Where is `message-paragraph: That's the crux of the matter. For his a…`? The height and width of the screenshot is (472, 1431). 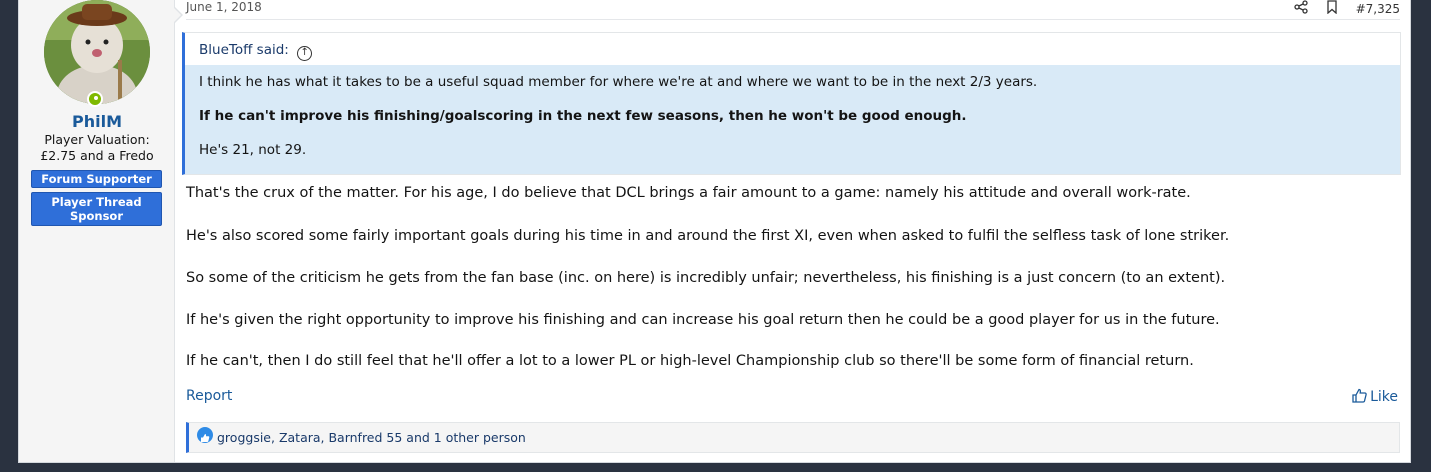 message-paragraph: That's the crux of the matter. For his a… is located at coordinates (688, 193).